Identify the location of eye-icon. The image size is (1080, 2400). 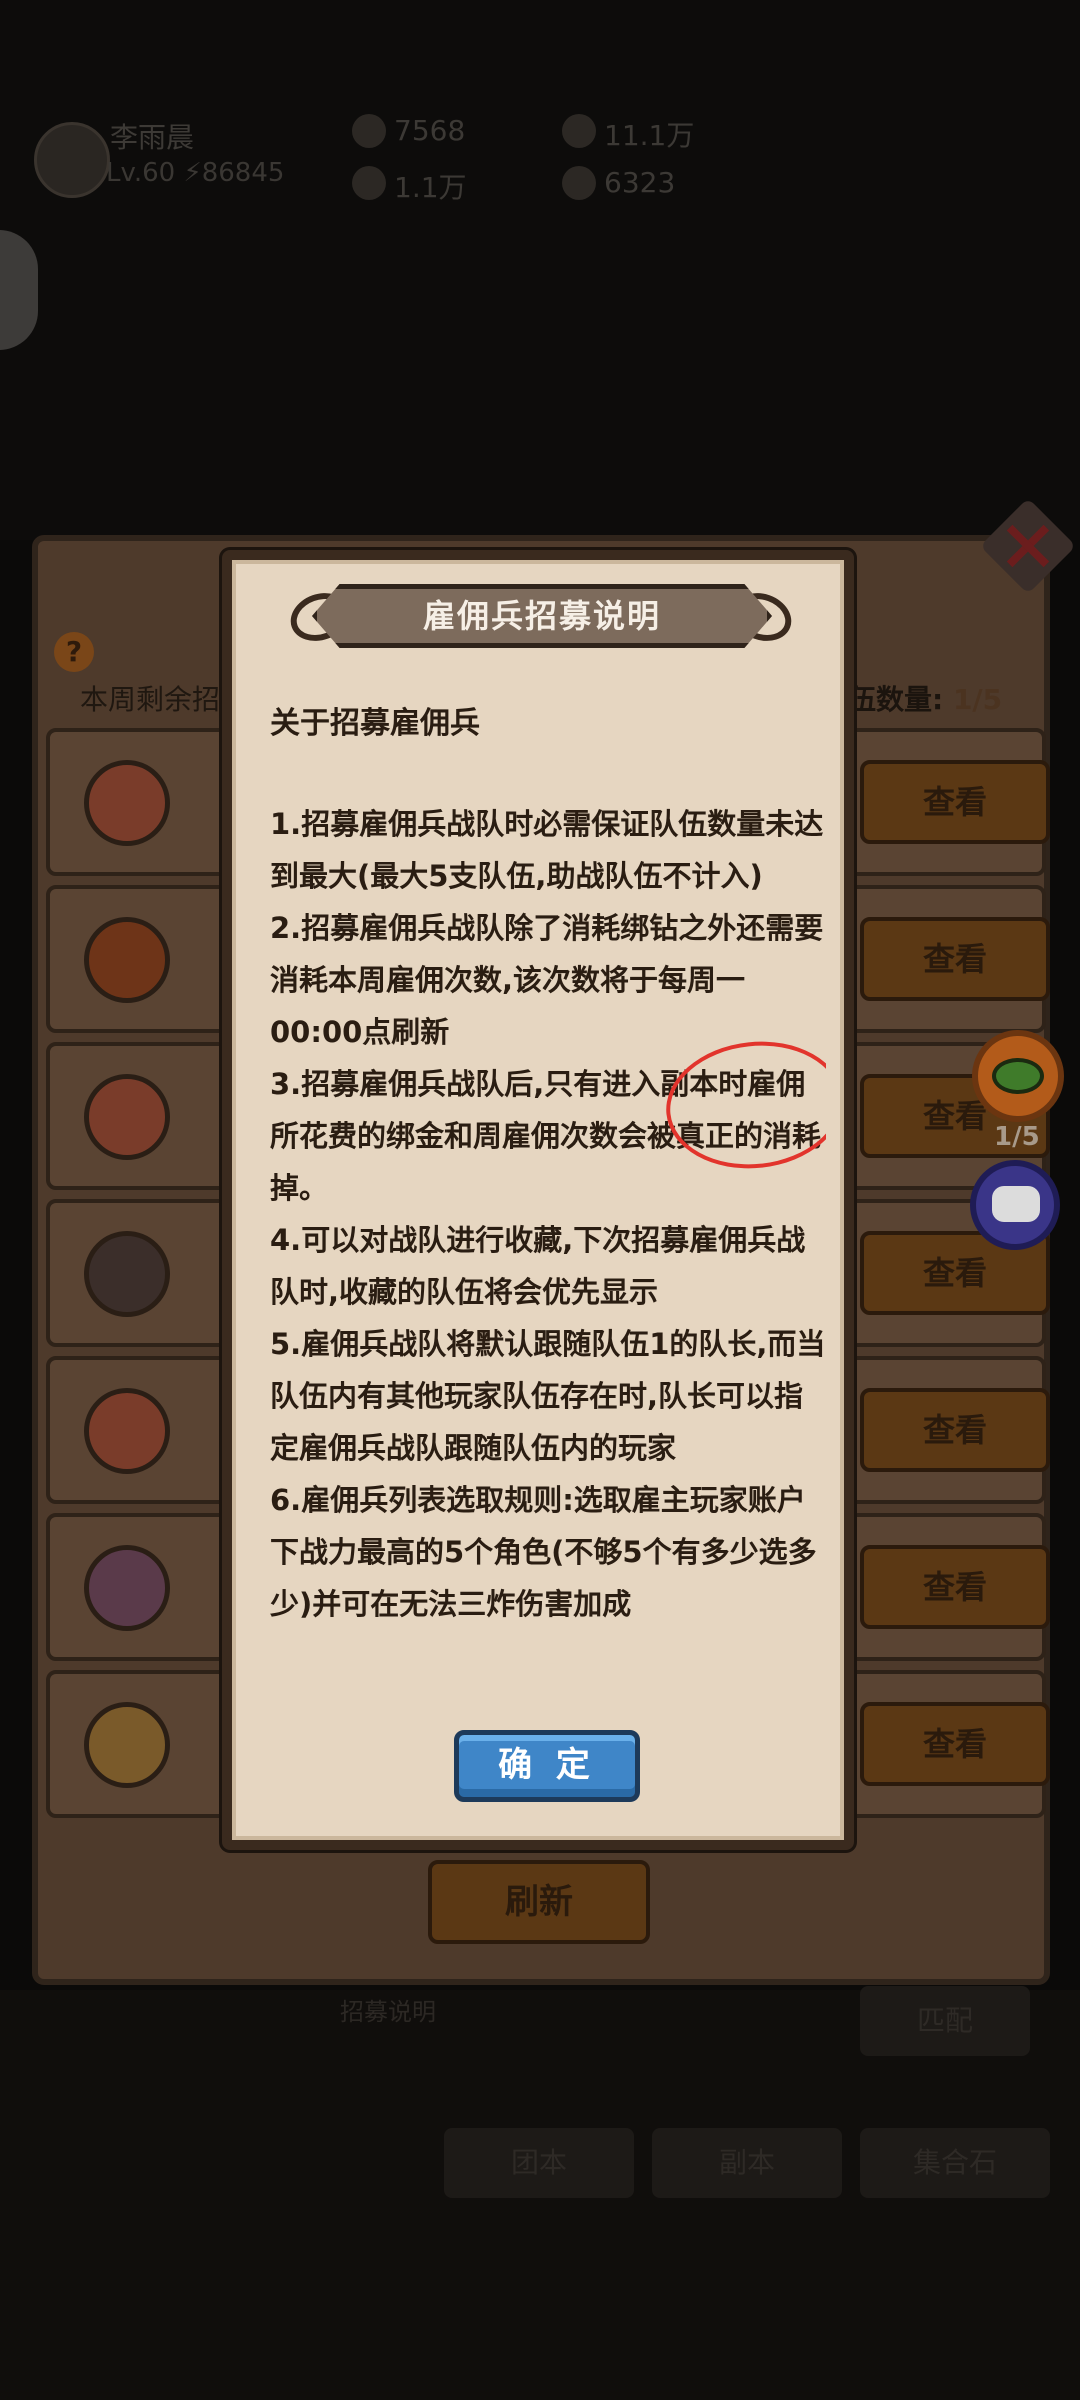
(1018, 1076).